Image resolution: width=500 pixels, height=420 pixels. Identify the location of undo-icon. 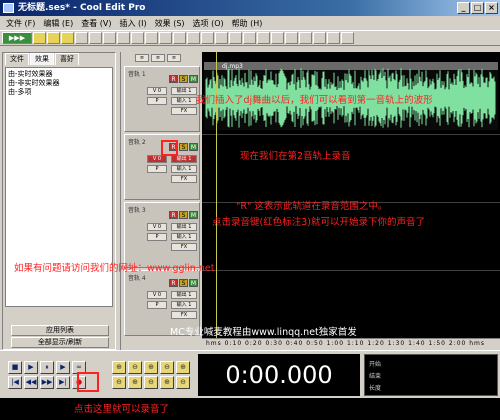
(137, 38).